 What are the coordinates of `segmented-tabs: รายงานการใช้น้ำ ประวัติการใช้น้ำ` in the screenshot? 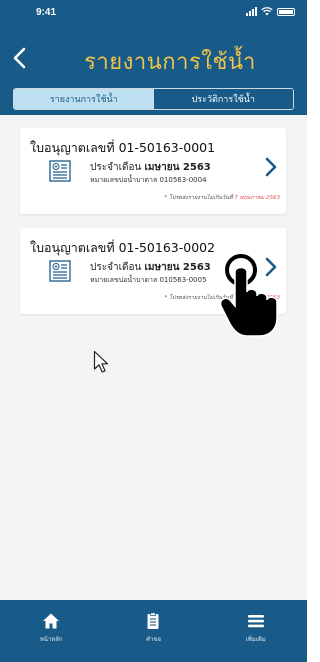 It's located at (153, 99).